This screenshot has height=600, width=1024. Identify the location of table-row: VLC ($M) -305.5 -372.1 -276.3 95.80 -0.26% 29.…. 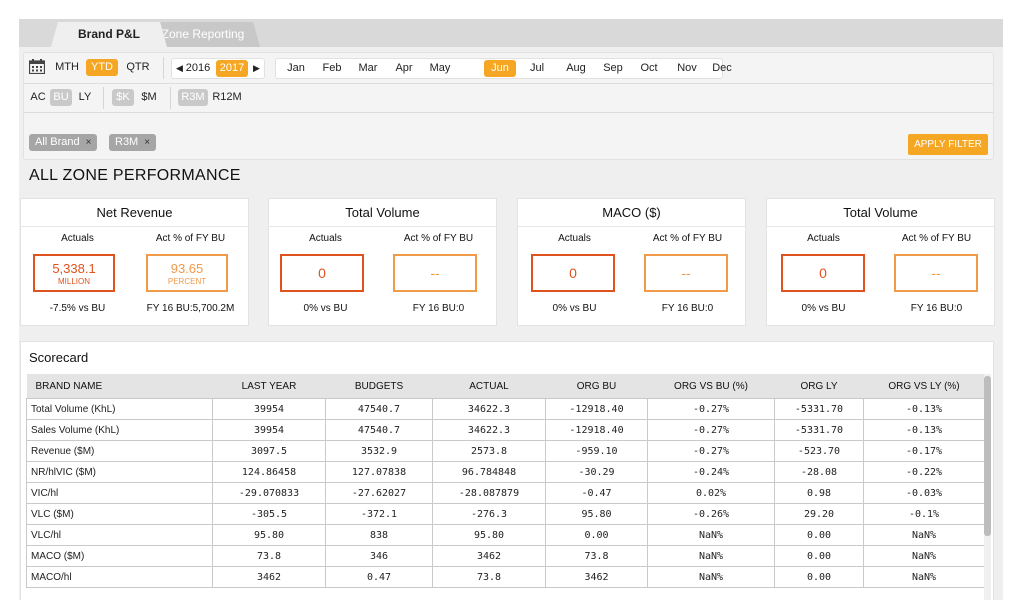
(505, 514).